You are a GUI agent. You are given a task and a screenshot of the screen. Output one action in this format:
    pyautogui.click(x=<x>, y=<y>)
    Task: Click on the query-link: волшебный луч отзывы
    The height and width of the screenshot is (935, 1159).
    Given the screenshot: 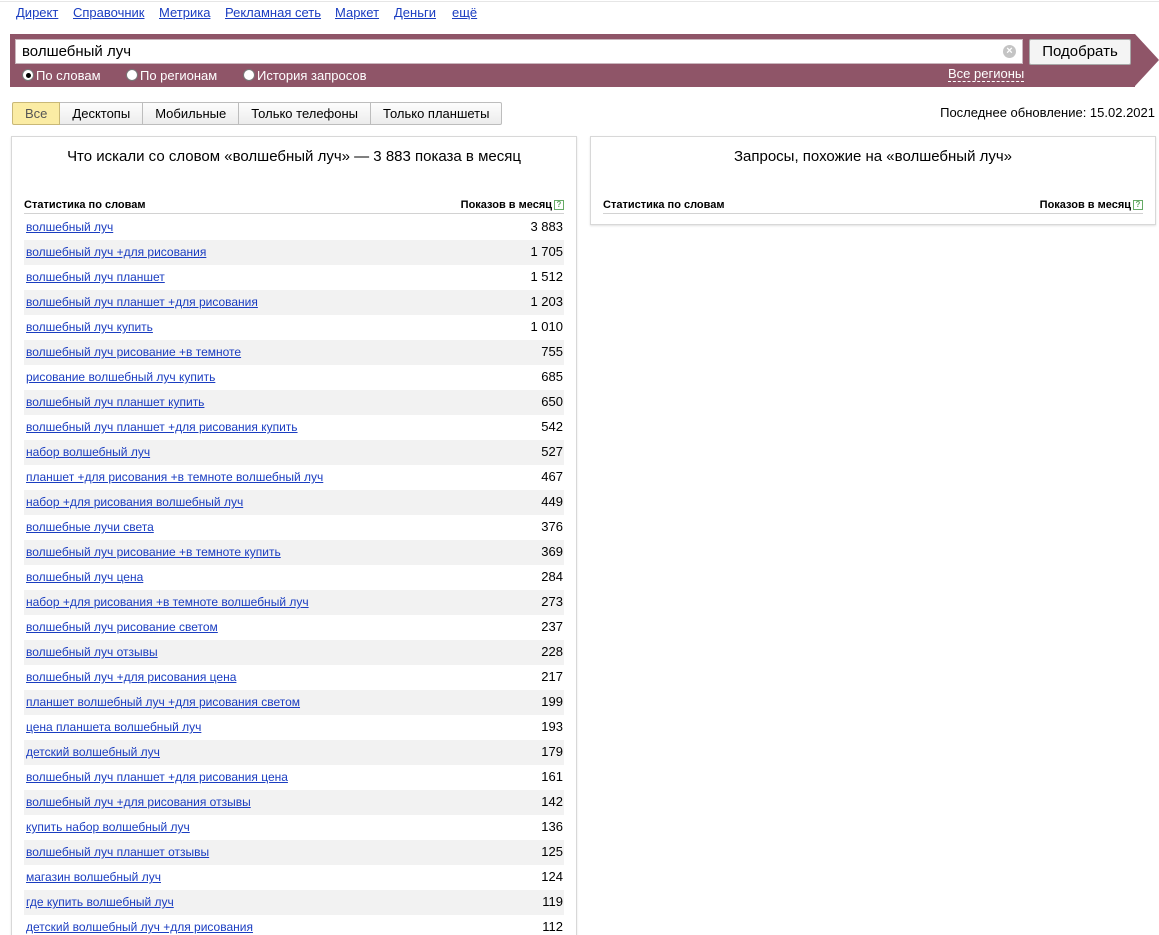 What is the action you would take?
    pyautogui.click(x=92, y=652)
    